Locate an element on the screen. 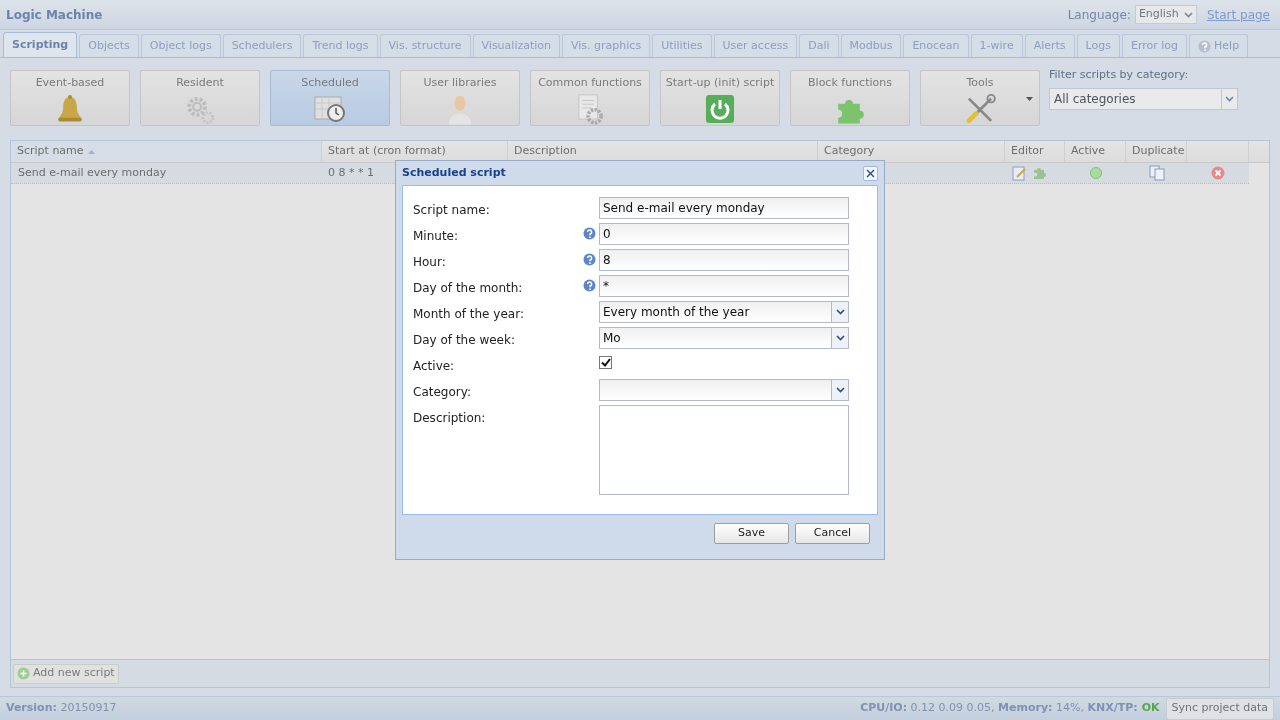 The width and height of the screenshot is (1280, 720). app-title: Logic Machine is located at coordinates (54, 15).